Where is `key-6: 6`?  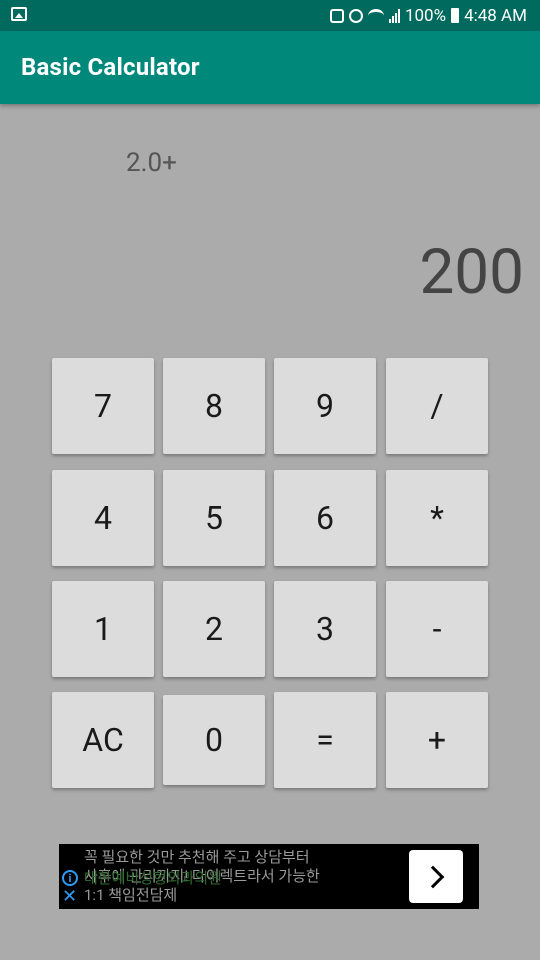 key-6: 6 is located at coordinates (325, 518).